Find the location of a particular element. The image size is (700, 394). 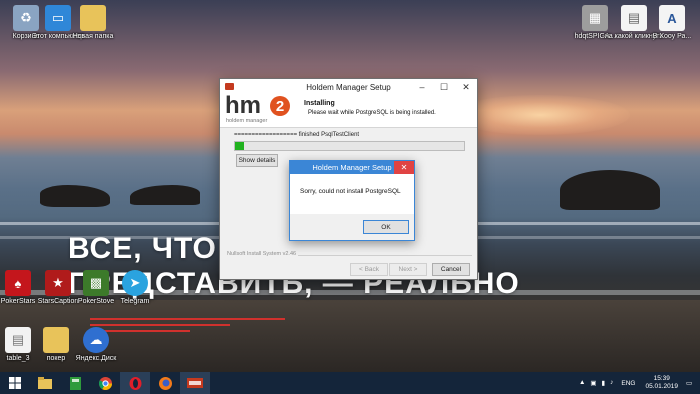

tray-icons: ▲ ▣ ▮ ♪ is located at coordinates (596, 383).